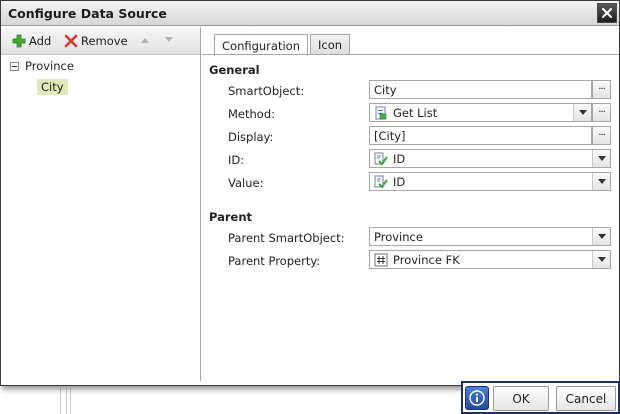 The height and width of the screenshot is (414, 620). What do you see at coordinates (426, 259) in the screenshot?
I see `parent-property-value: Province FK` at bounding box center [426, 259].